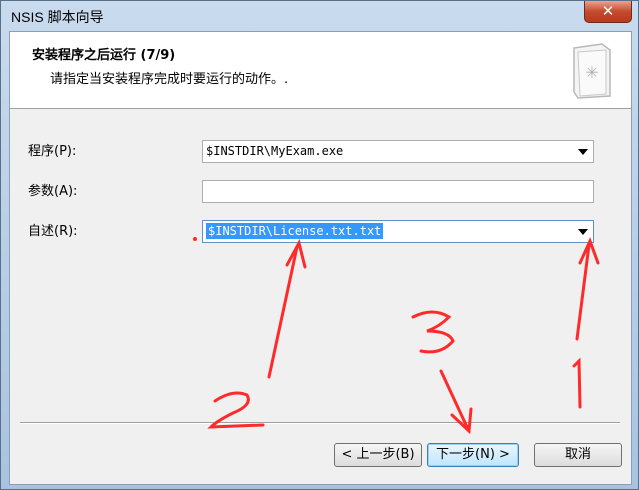  I want to click on params-label: 参数(A):, so click(53, 191).